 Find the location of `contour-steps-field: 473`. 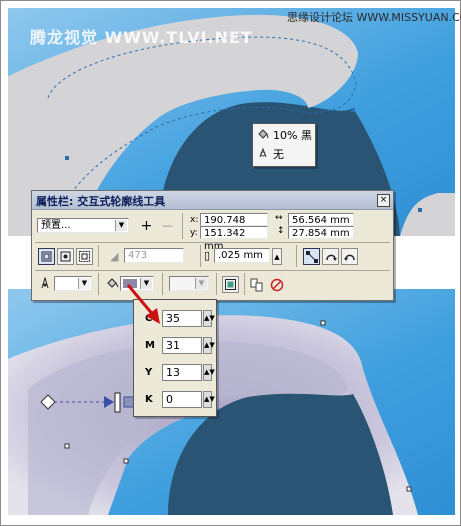

contour-steps-field: 473 is located at coordinates (154, 255).